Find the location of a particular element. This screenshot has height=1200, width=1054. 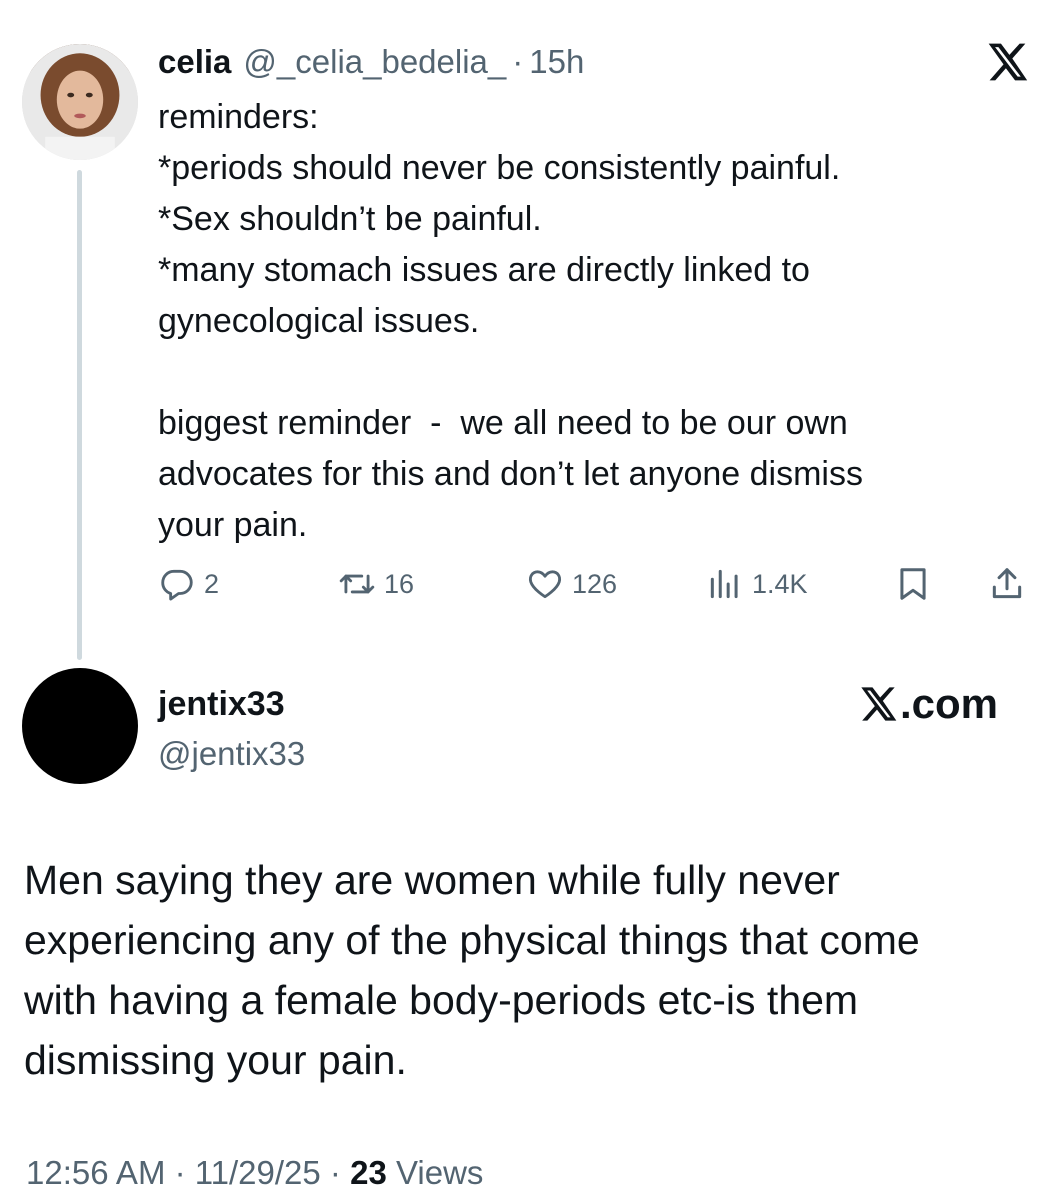

user-photo-avatar-icon is located at coordinates (80, 102).